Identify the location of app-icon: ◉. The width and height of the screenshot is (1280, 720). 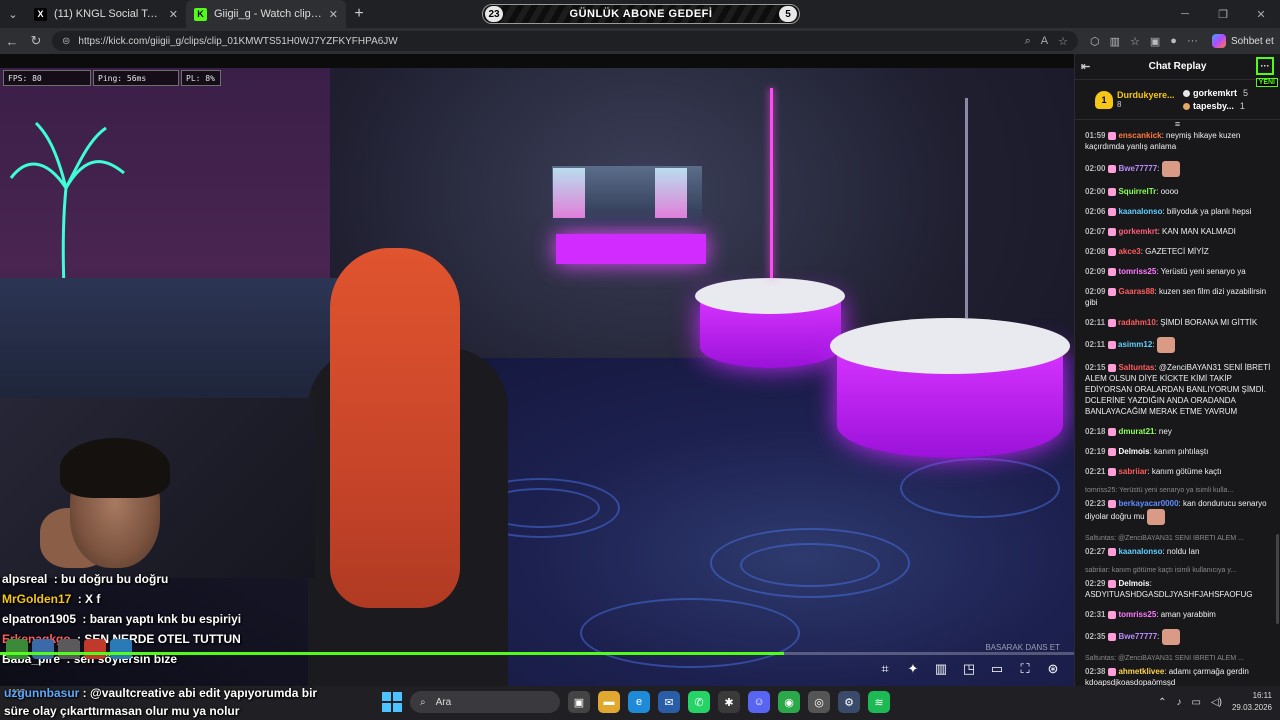
(789, 702).